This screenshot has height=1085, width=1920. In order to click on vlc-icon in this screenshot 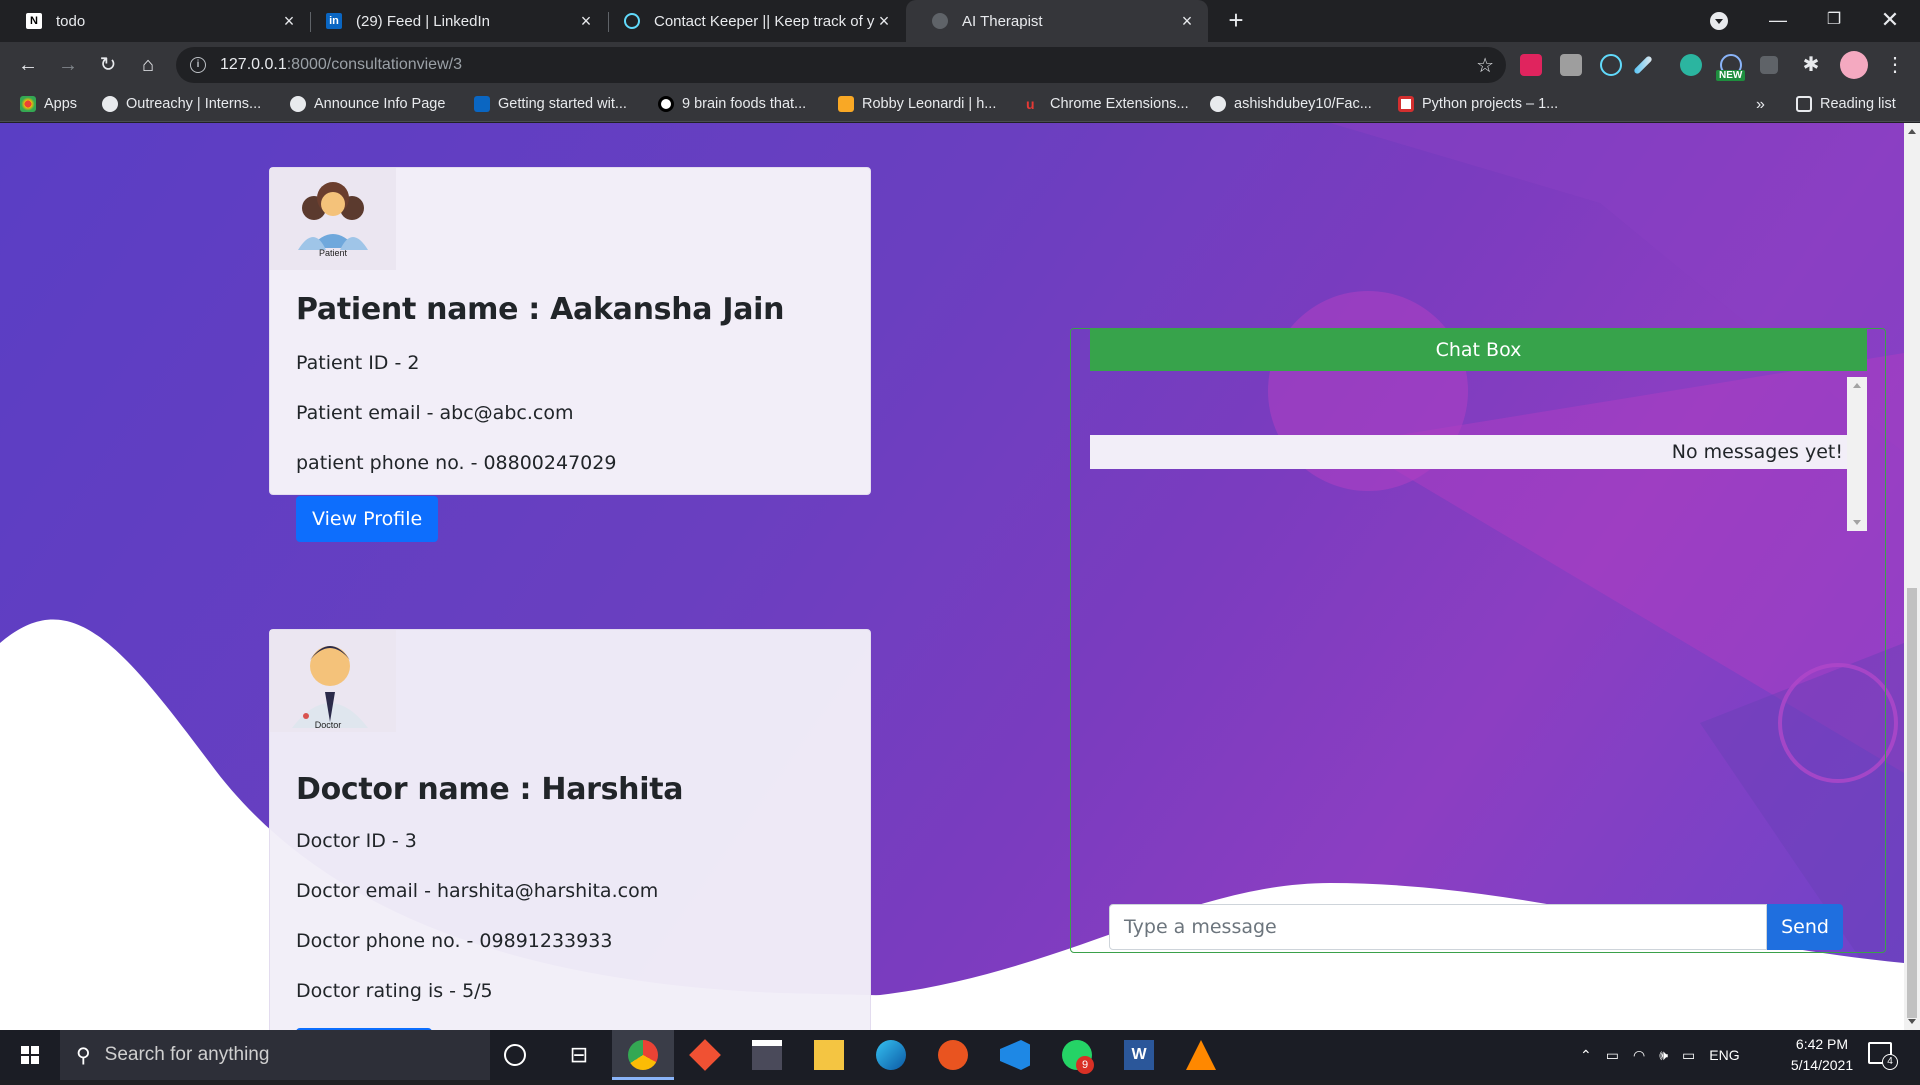, I will do `click(1201, 1055)`.